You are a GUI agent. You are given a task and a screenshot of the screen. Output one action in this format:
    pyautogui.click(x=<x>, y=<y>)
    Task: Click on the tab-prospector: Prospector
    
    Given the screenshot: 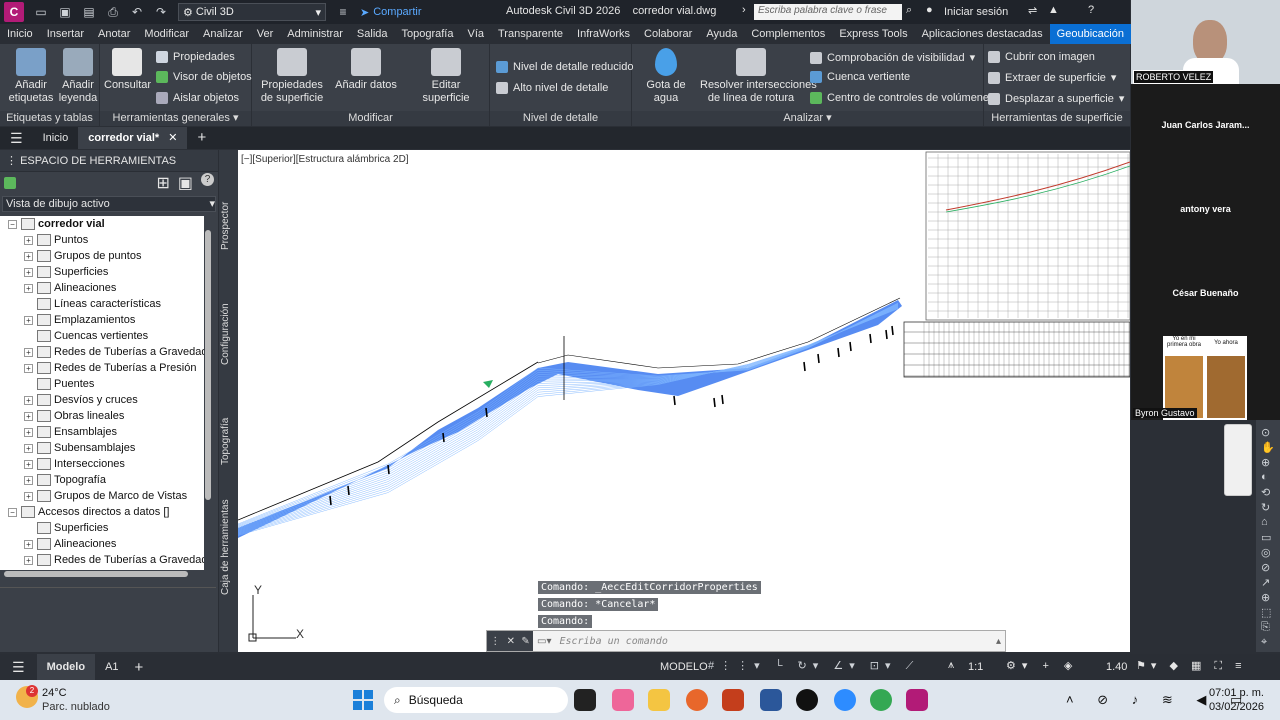 What is the action you would take?
    pyautogui.click(x=225, y=226)
    